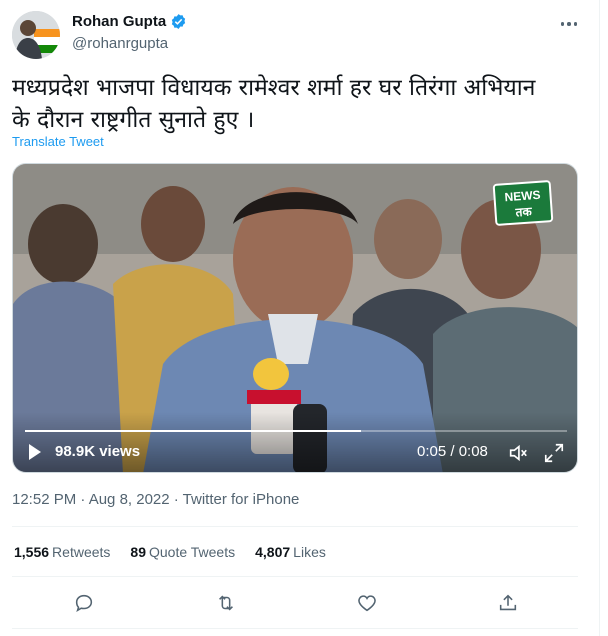  Describe the element at coordinates (58, 141) in the screenshot. I see `translate-tweet-link: Translate Tweet` at that location.